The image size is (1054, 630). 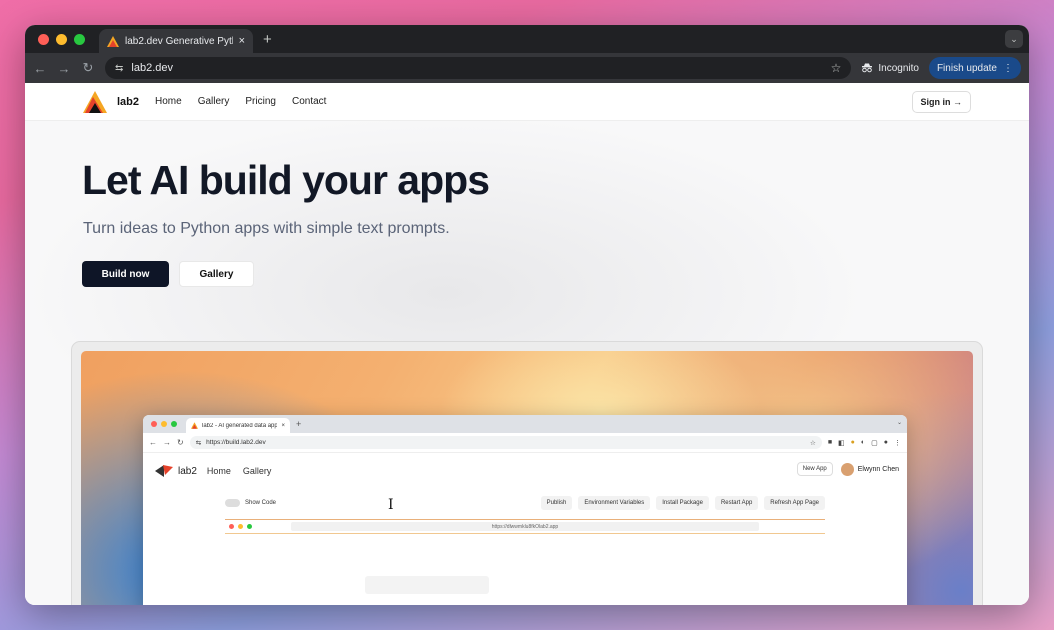 What do you see at coordinates (168, 101) in the screenshot?
I see `nav-home: Home` at bounding box center [168, 101].